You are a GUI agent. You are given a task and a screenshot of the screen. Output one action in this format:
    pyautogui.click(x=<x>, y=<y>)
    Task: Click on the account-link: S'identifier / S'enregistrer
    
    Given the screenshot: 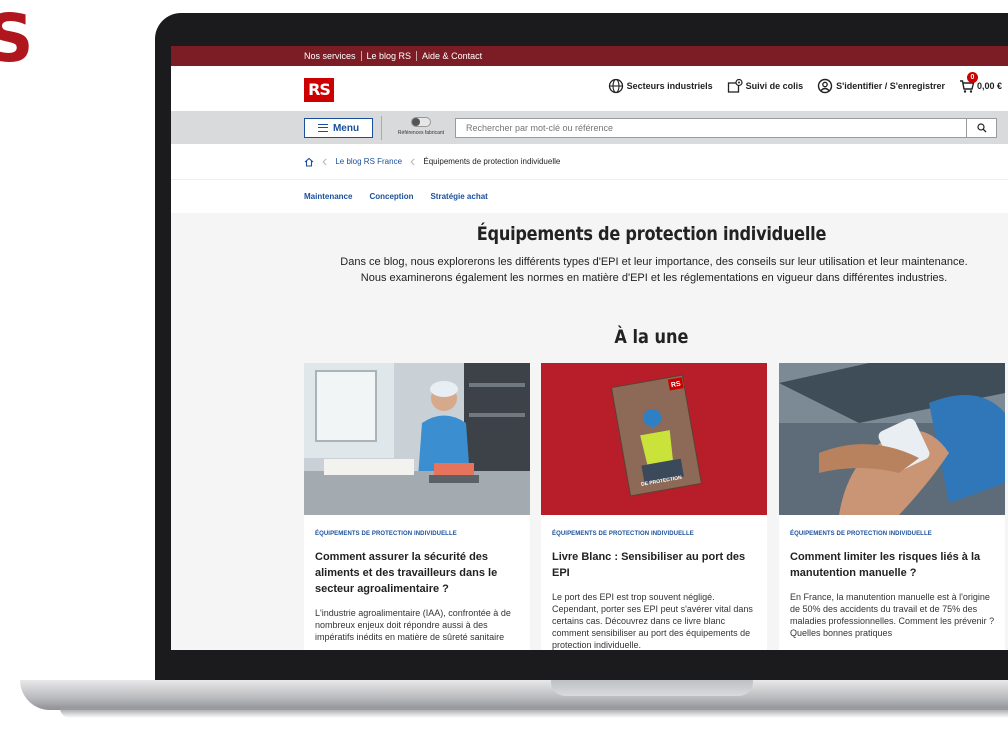 What is the action you would take?
    pyautogui.click(x=881, y=86)
    